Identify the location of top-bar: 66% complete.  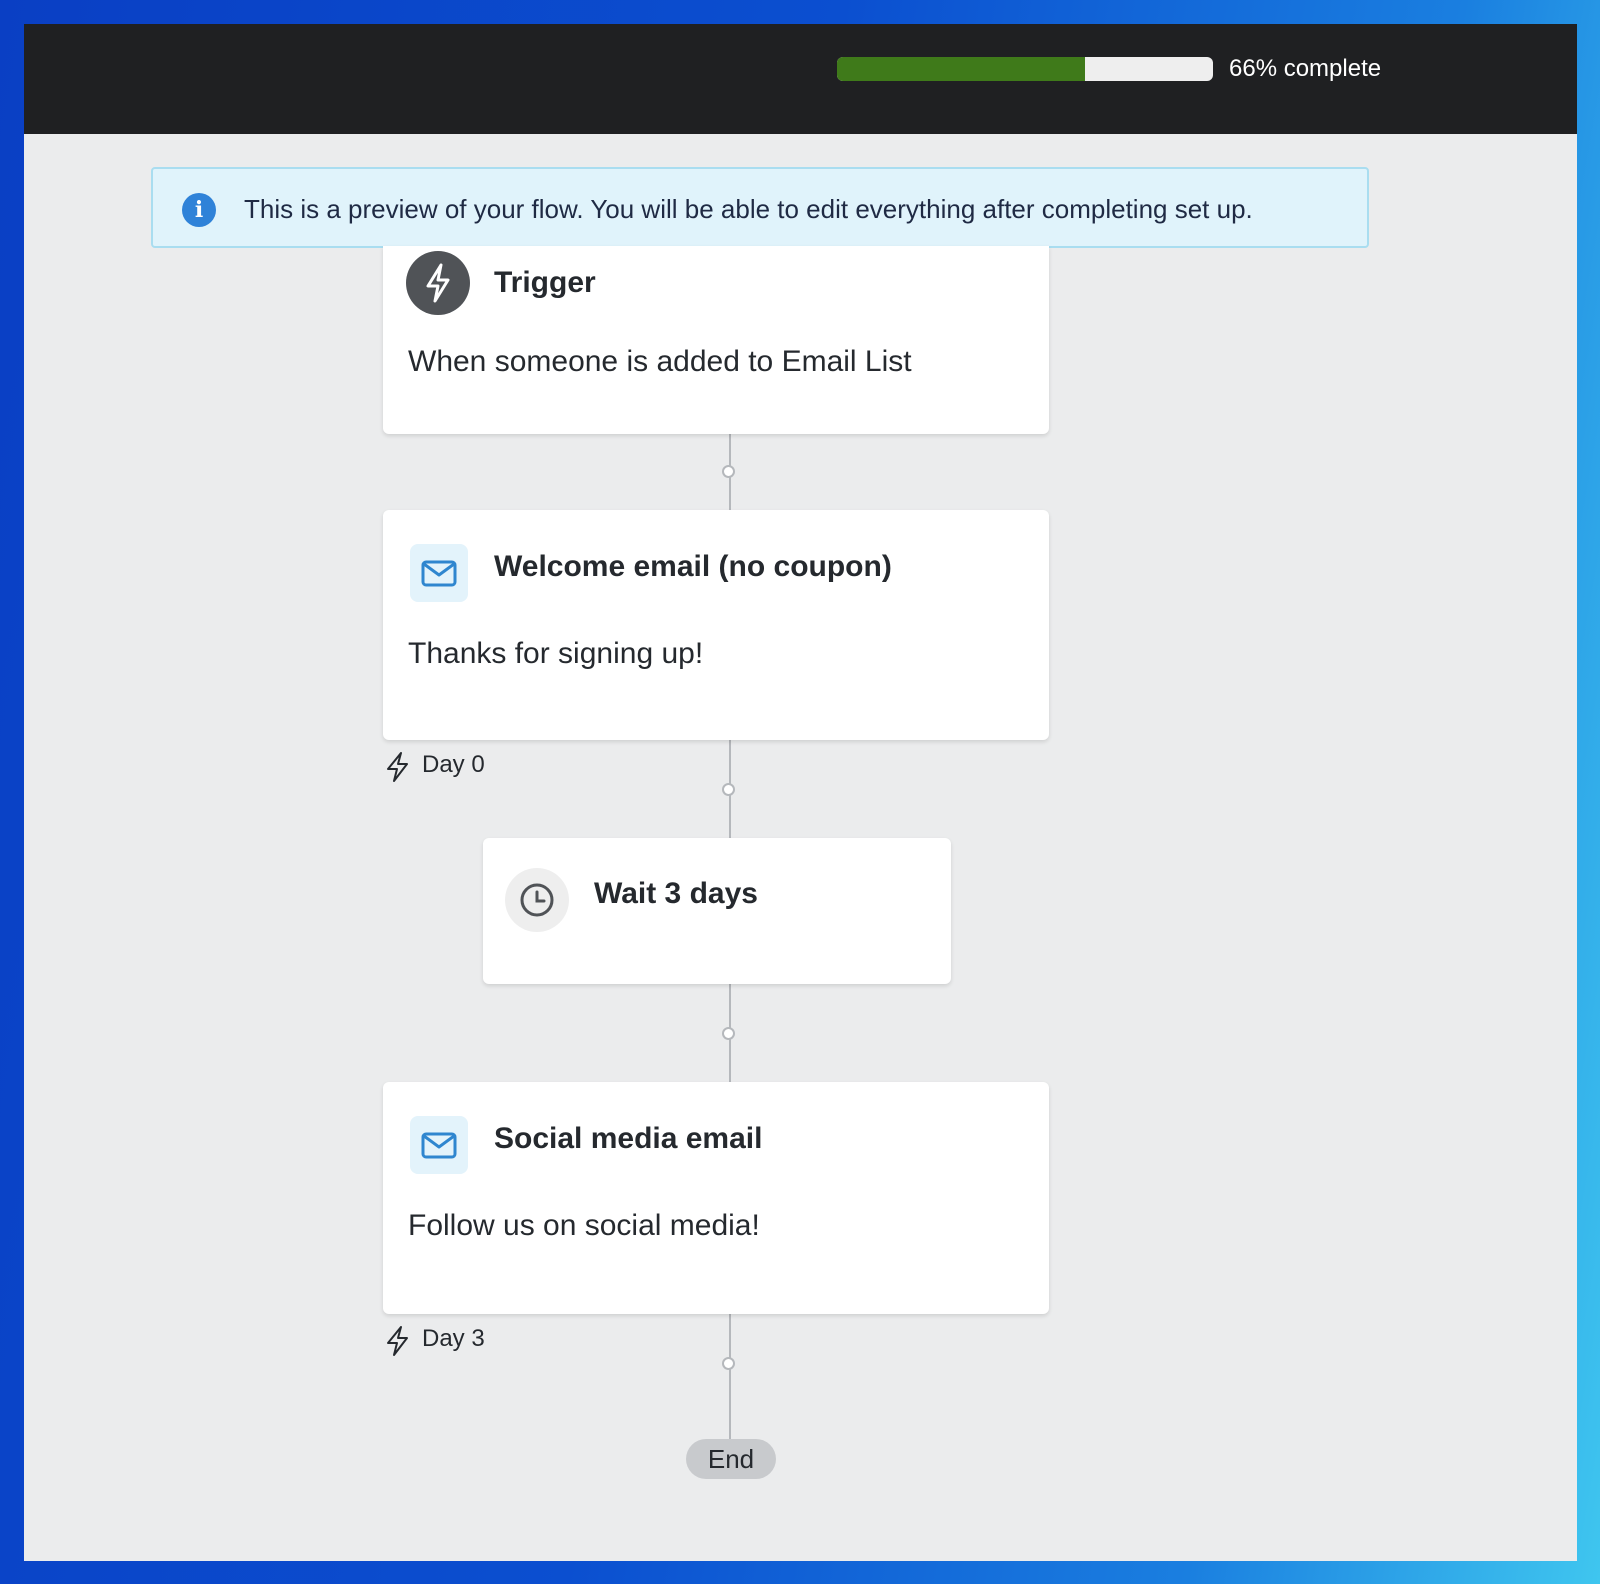
(800, 79).